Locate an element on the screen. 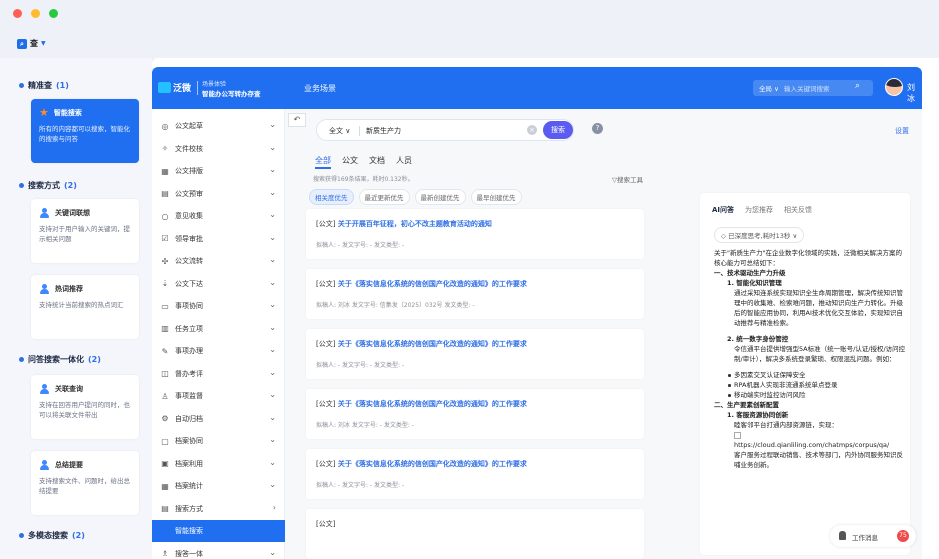  minimize-window-button is located at coordinates (35, 13).